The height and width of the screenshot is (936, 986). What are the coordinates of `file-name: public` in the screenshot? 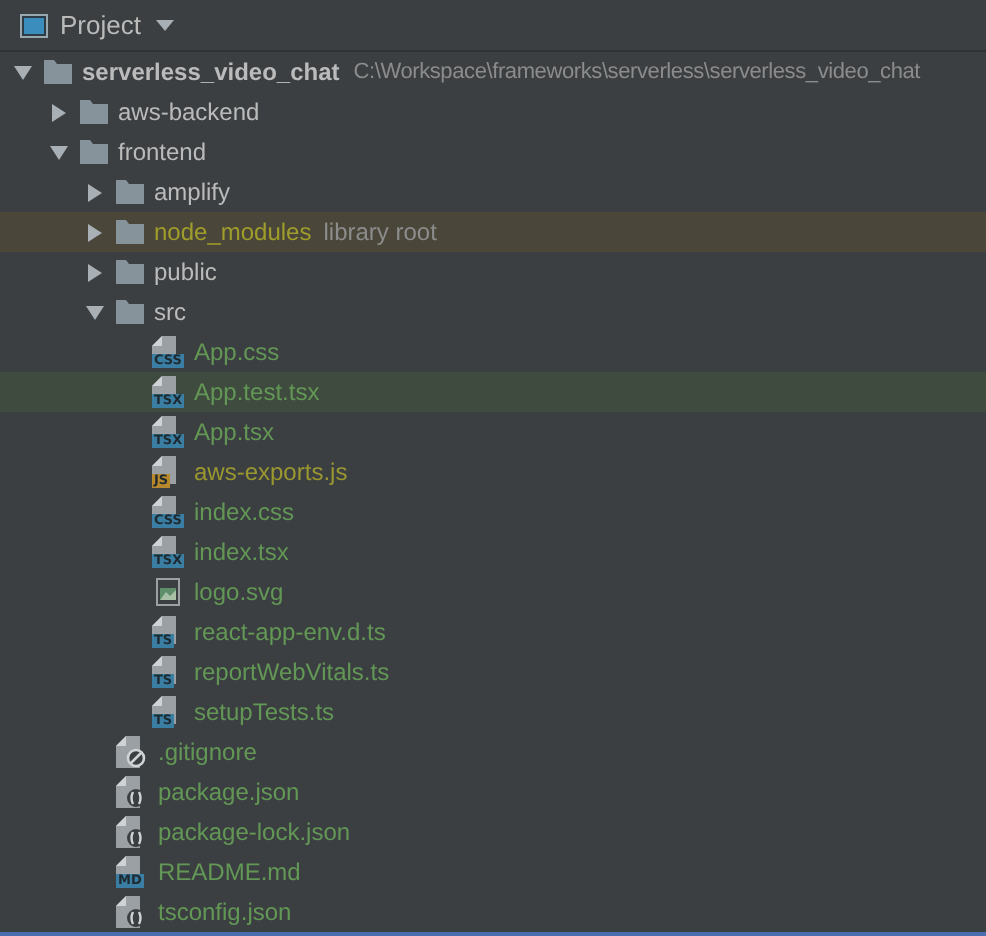 It's located at (185, 273).